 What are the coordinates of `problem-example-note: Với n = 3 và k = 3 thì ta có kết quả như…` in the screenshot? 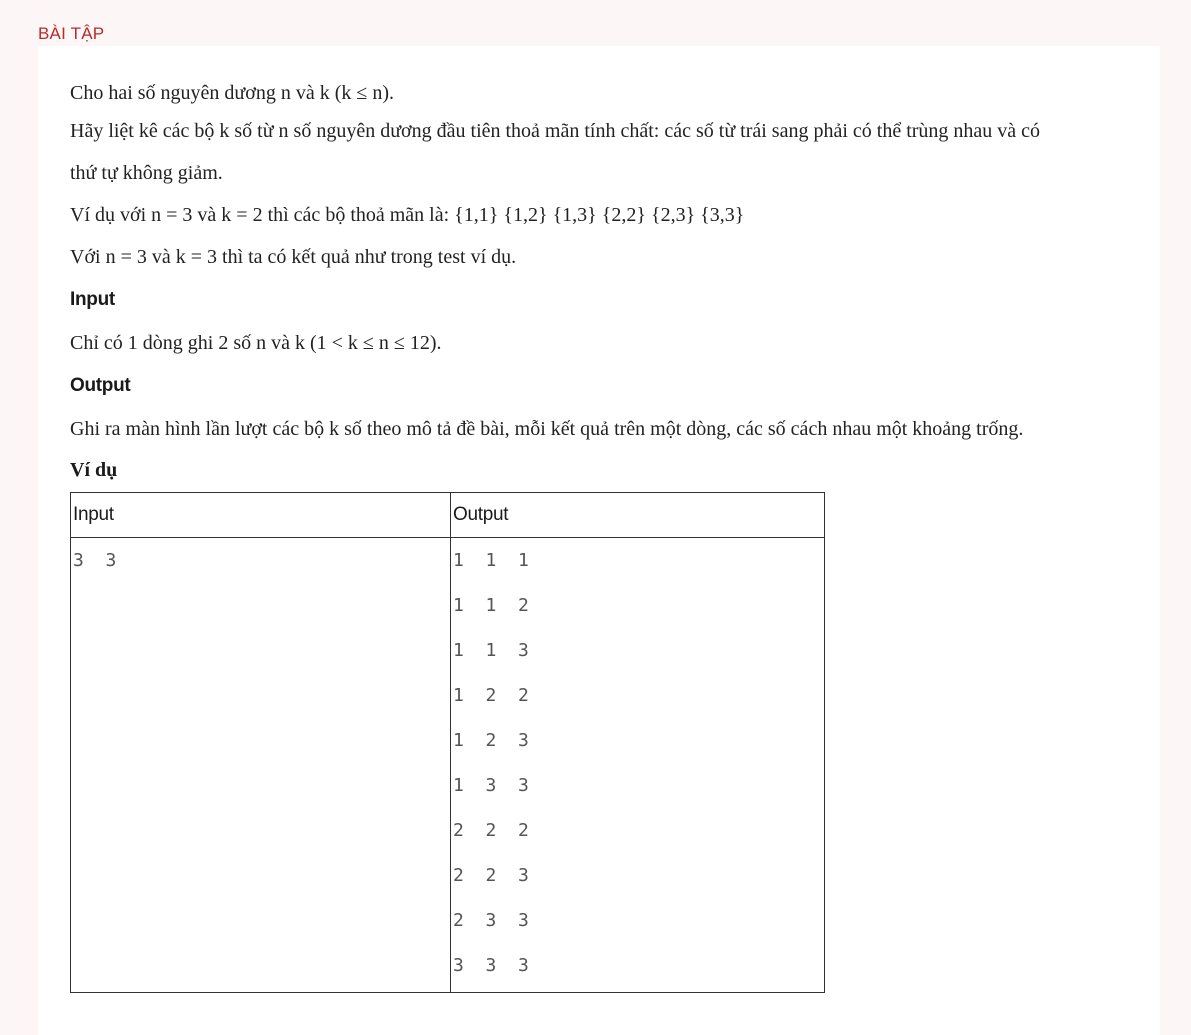 It's located at (293, 257).